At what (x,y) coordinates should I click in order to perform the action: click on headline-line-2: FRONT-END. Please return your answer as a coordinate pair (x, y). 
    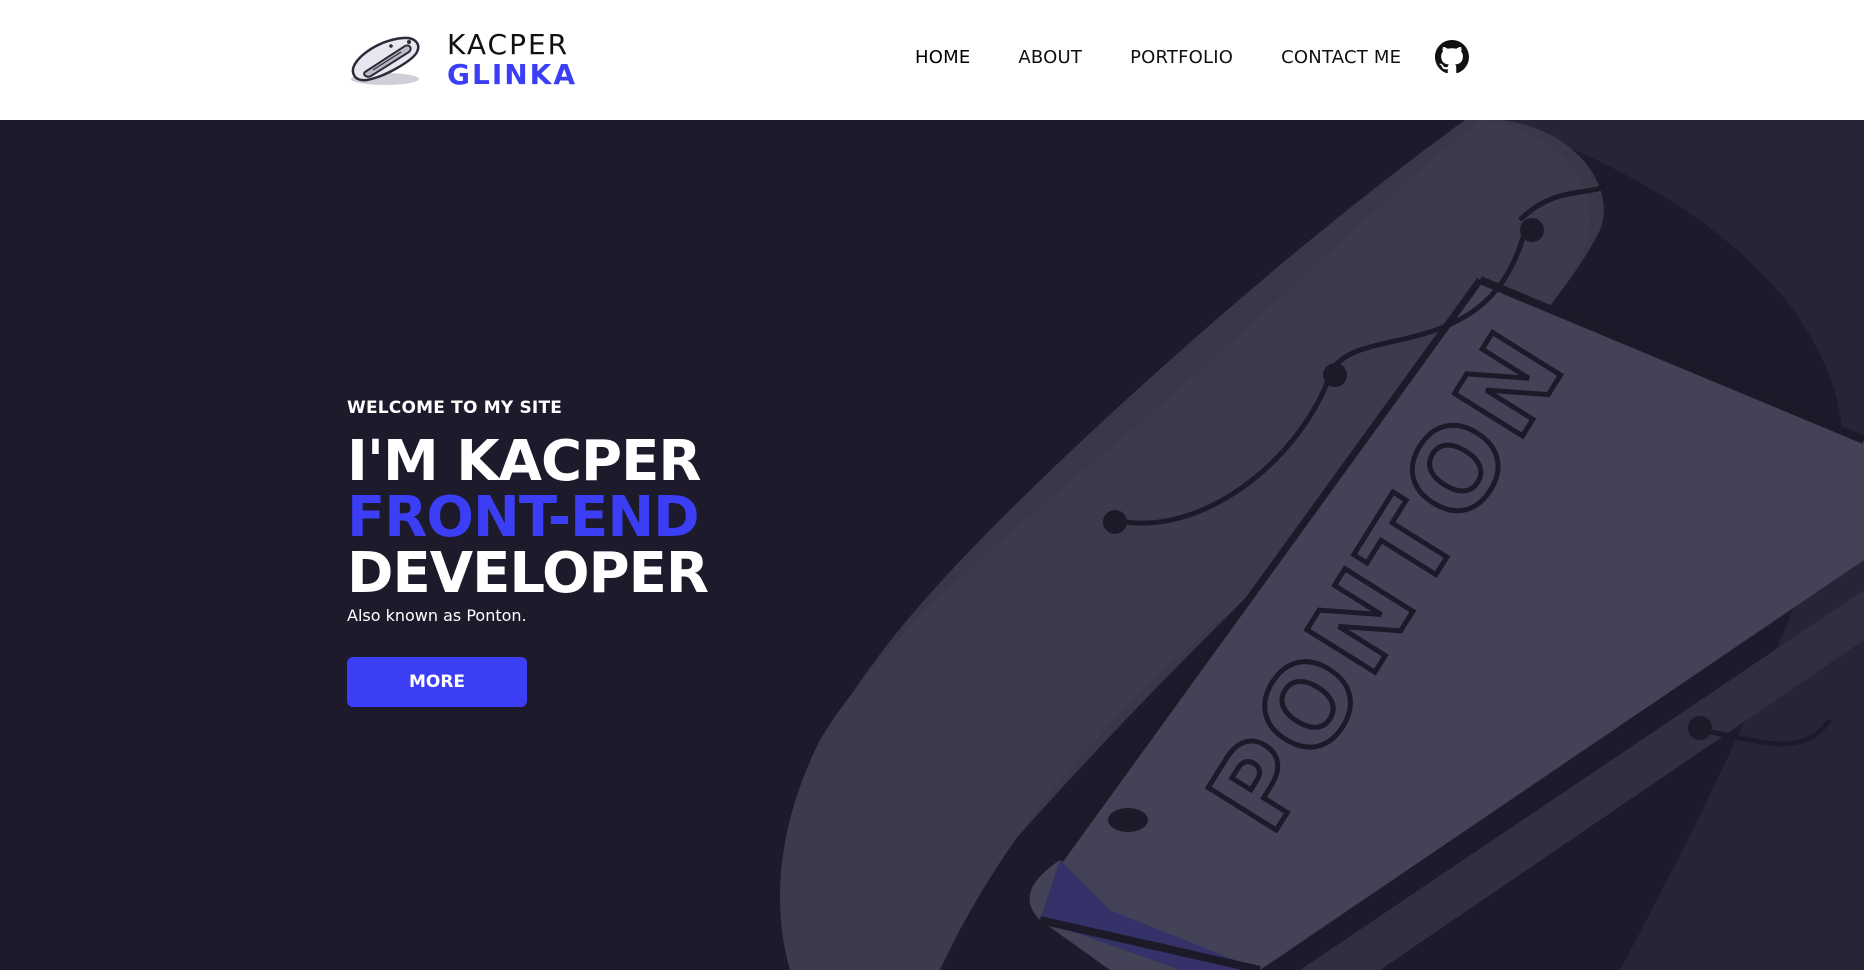
    Looking at the image, I should click on (523, 517).